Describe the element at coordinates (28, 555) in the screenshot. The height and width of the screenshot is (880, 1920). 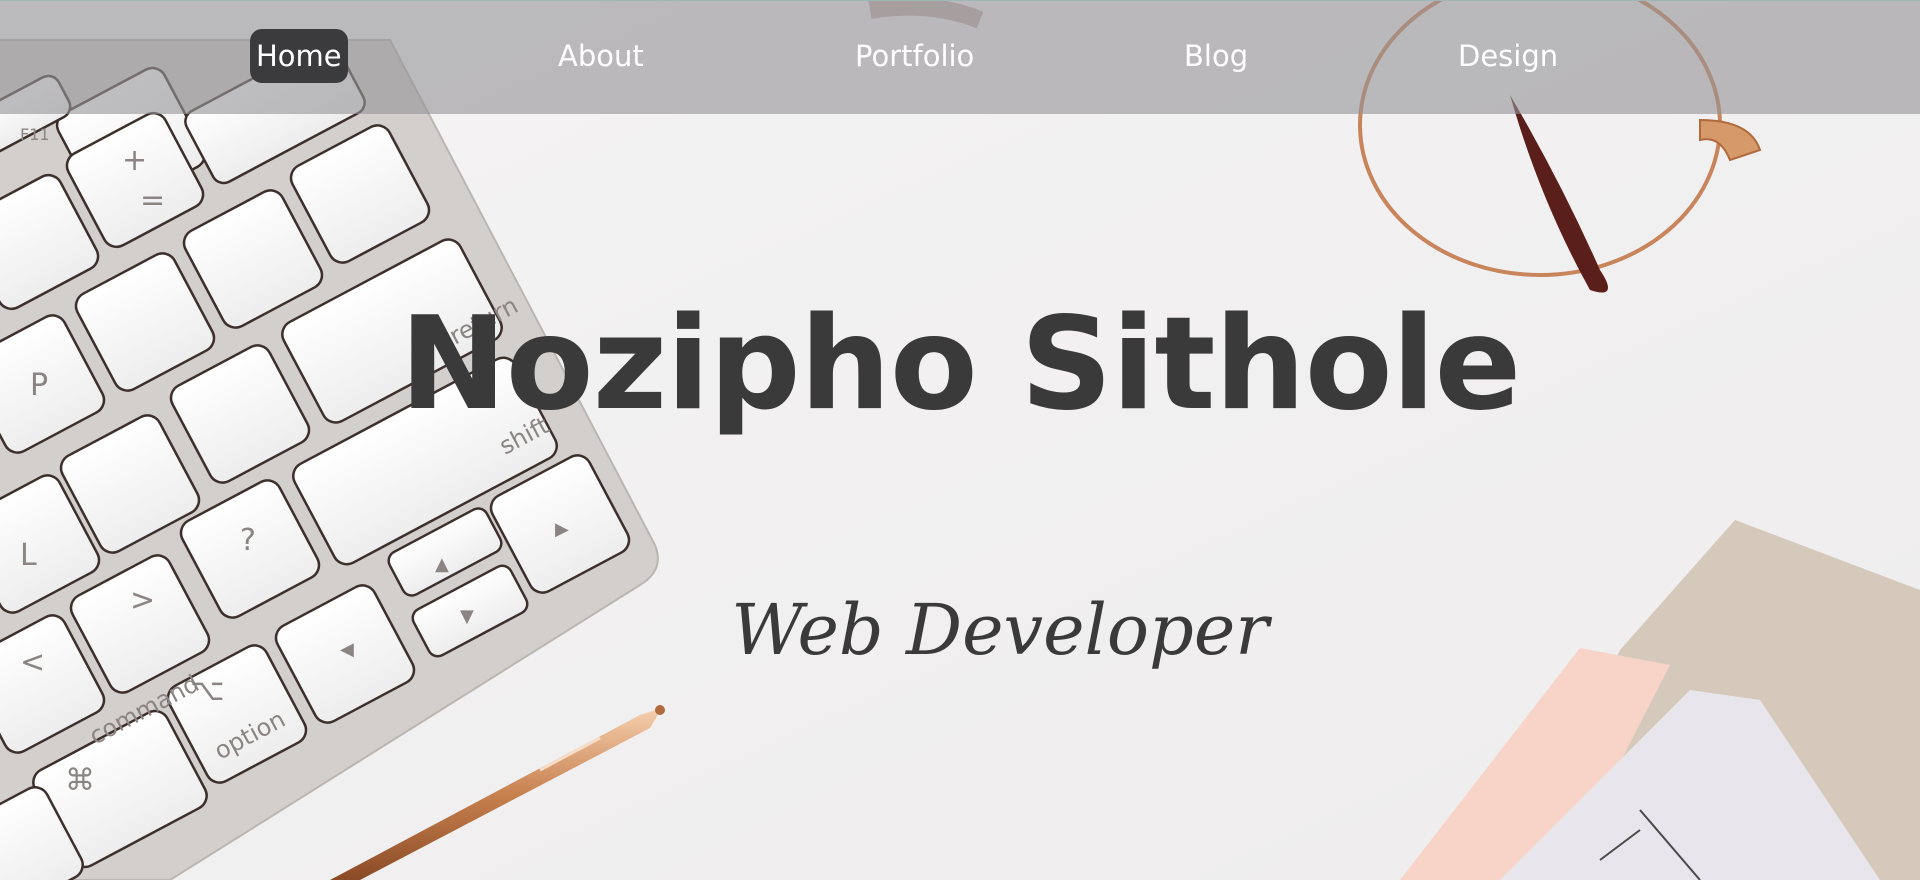
I see `svg-text: L` at that location.